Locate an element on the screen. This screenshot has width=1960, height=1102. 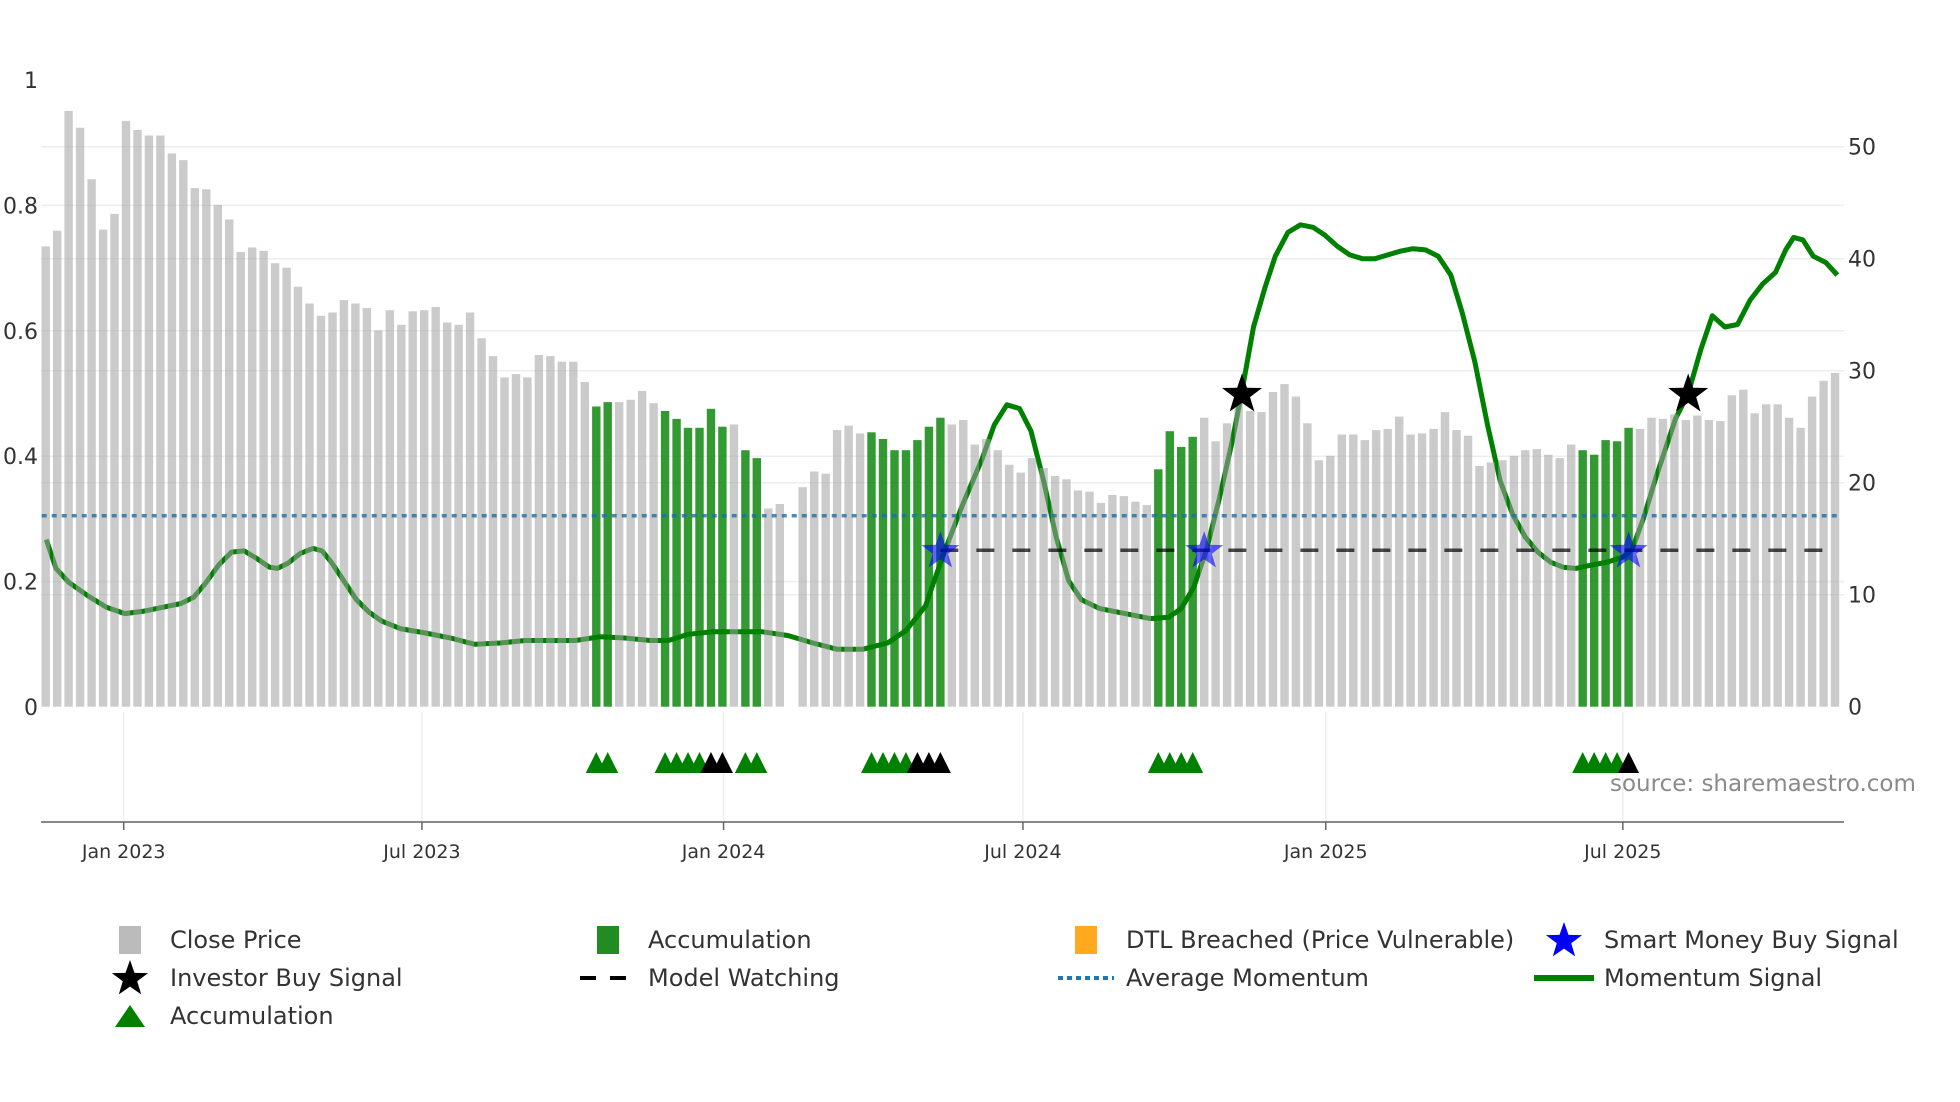
y-left-tick-label: 0.6 is located at coordinates (20, 332).